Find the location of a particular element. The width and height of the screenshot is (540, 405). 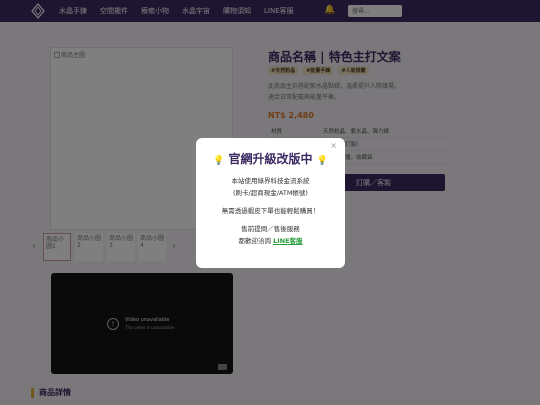

modal-line-prefix: 都歡迎洽詢 is located at coordinates (254, 241).